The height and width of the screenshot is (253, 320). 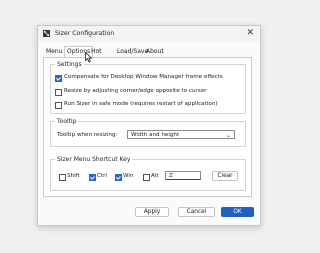 What do you see at coordinates (128, 176) in the screenshot?
I see `win-label: Win` at bounding box center [128, 176].